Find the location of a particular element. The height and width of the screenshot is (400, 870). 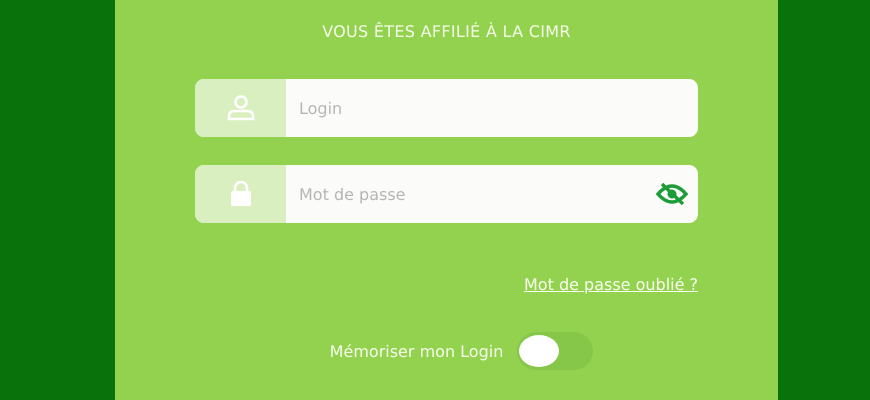

eye-slash-icon is located at coordinates (672, 194).